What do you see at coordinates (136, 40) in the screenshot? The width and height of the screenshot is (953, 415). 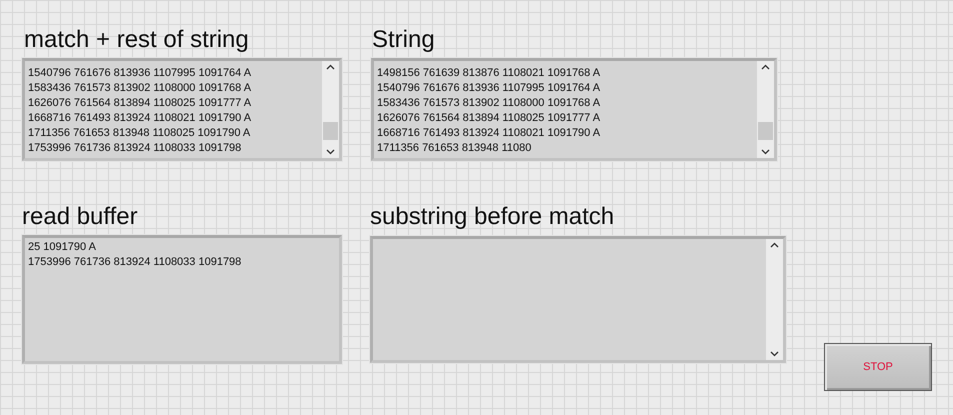 I see `indicator-label: match + rest of string` at bounding box center [136, 40].